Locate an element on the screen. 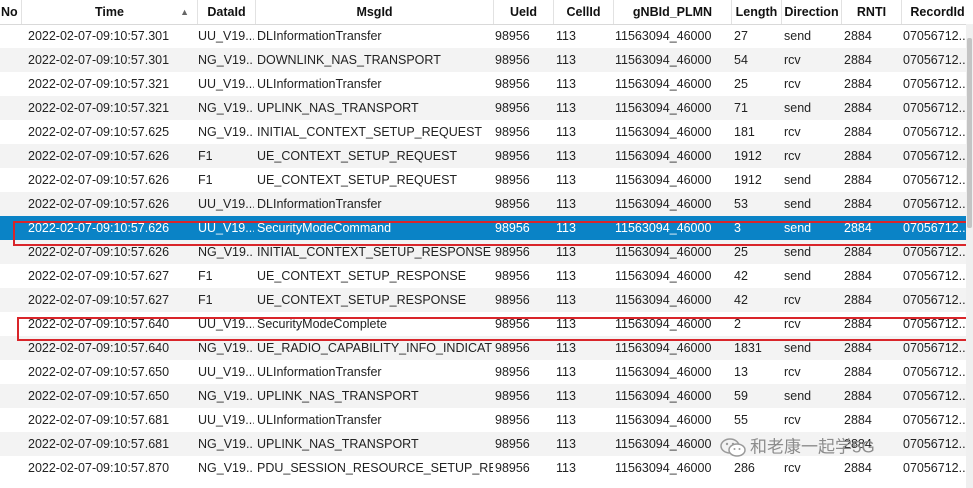 This screenshot has width=973, height=488. cell-length: 53 is located at coordinates (741, 204).